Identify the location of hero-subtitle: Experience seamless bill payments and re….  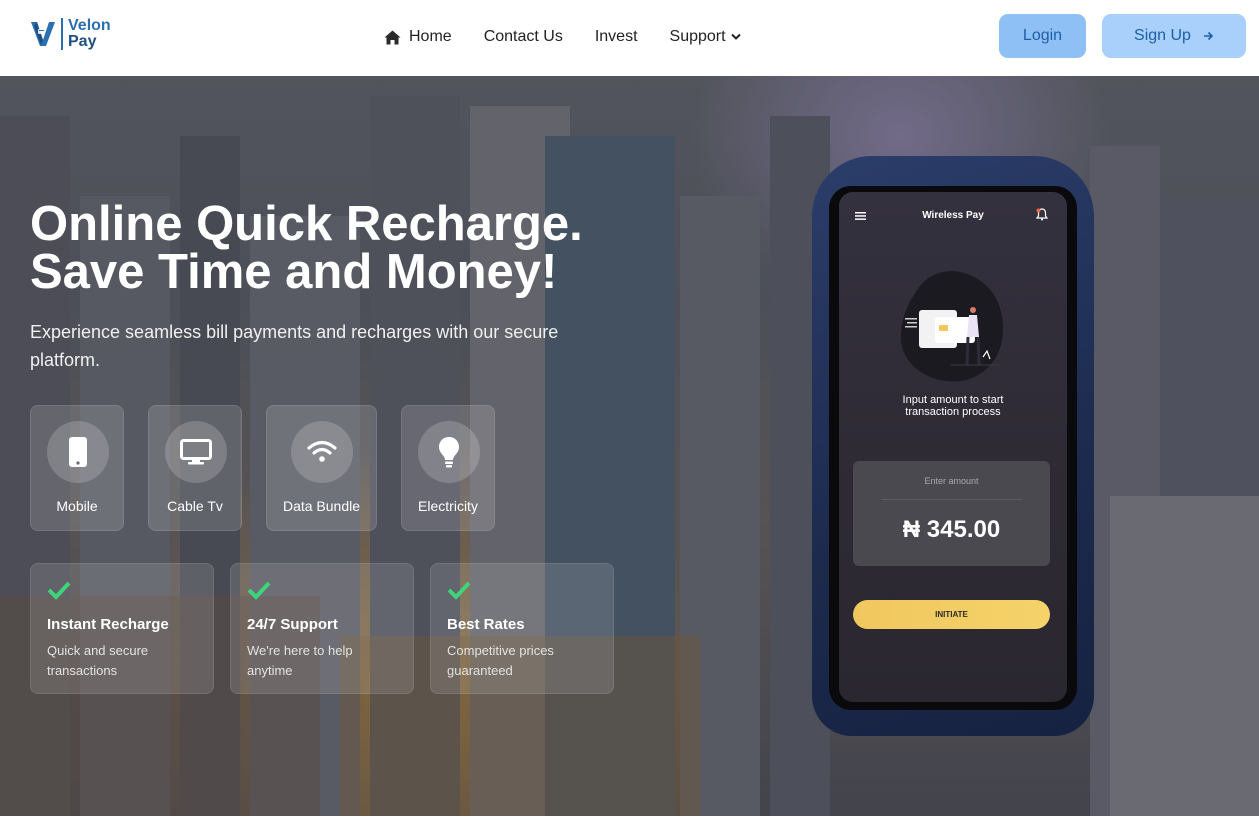
(294, 346).